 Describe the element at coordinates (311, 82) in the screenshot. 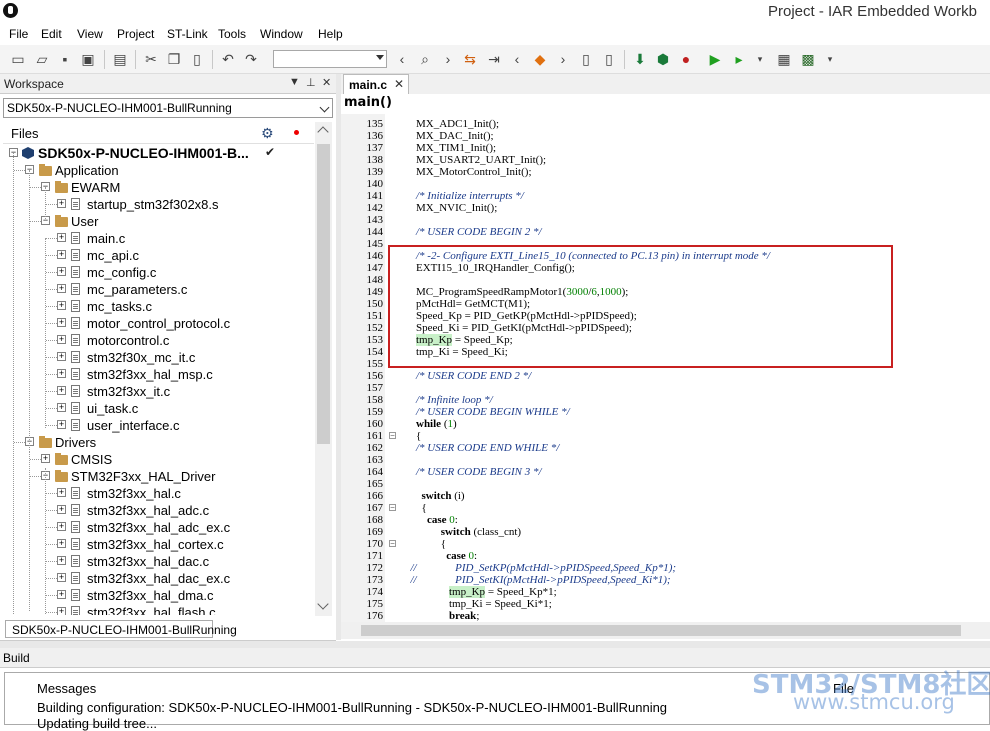

I see `pin-icon: ⊥` at that location.